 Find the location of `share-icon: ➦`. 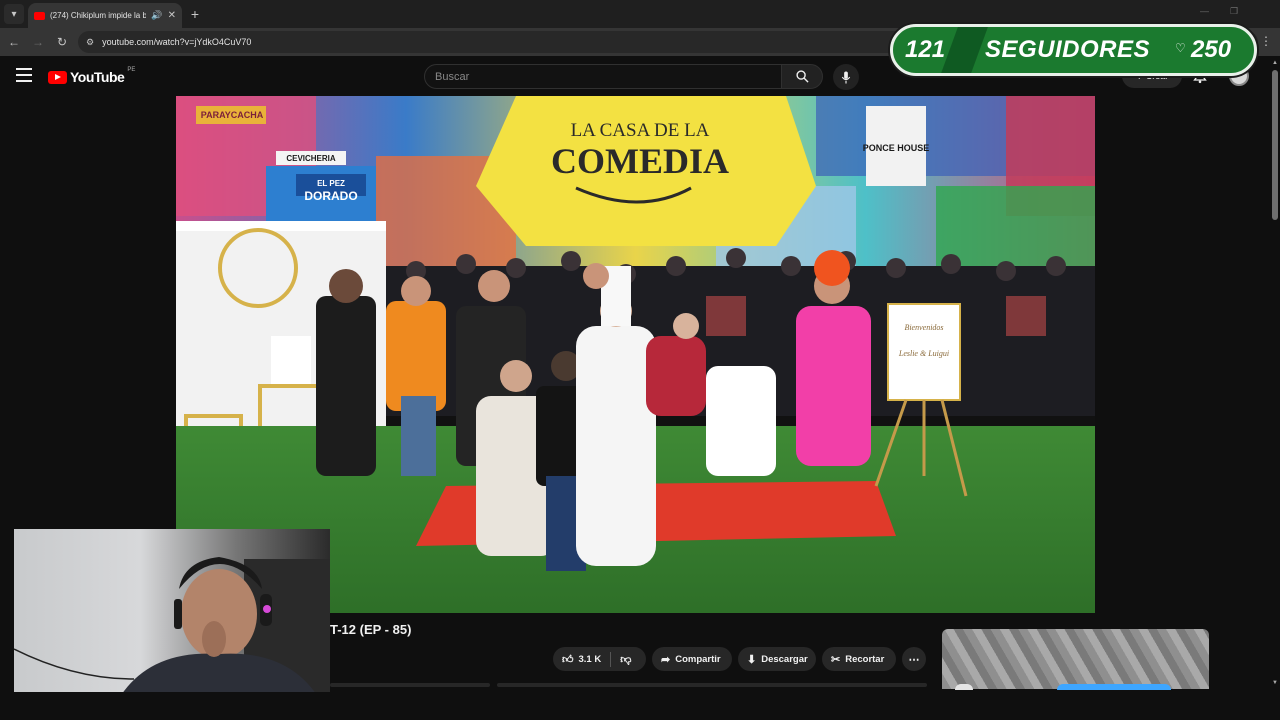

share-icon: ➦ is located at coordinates (666, 659).